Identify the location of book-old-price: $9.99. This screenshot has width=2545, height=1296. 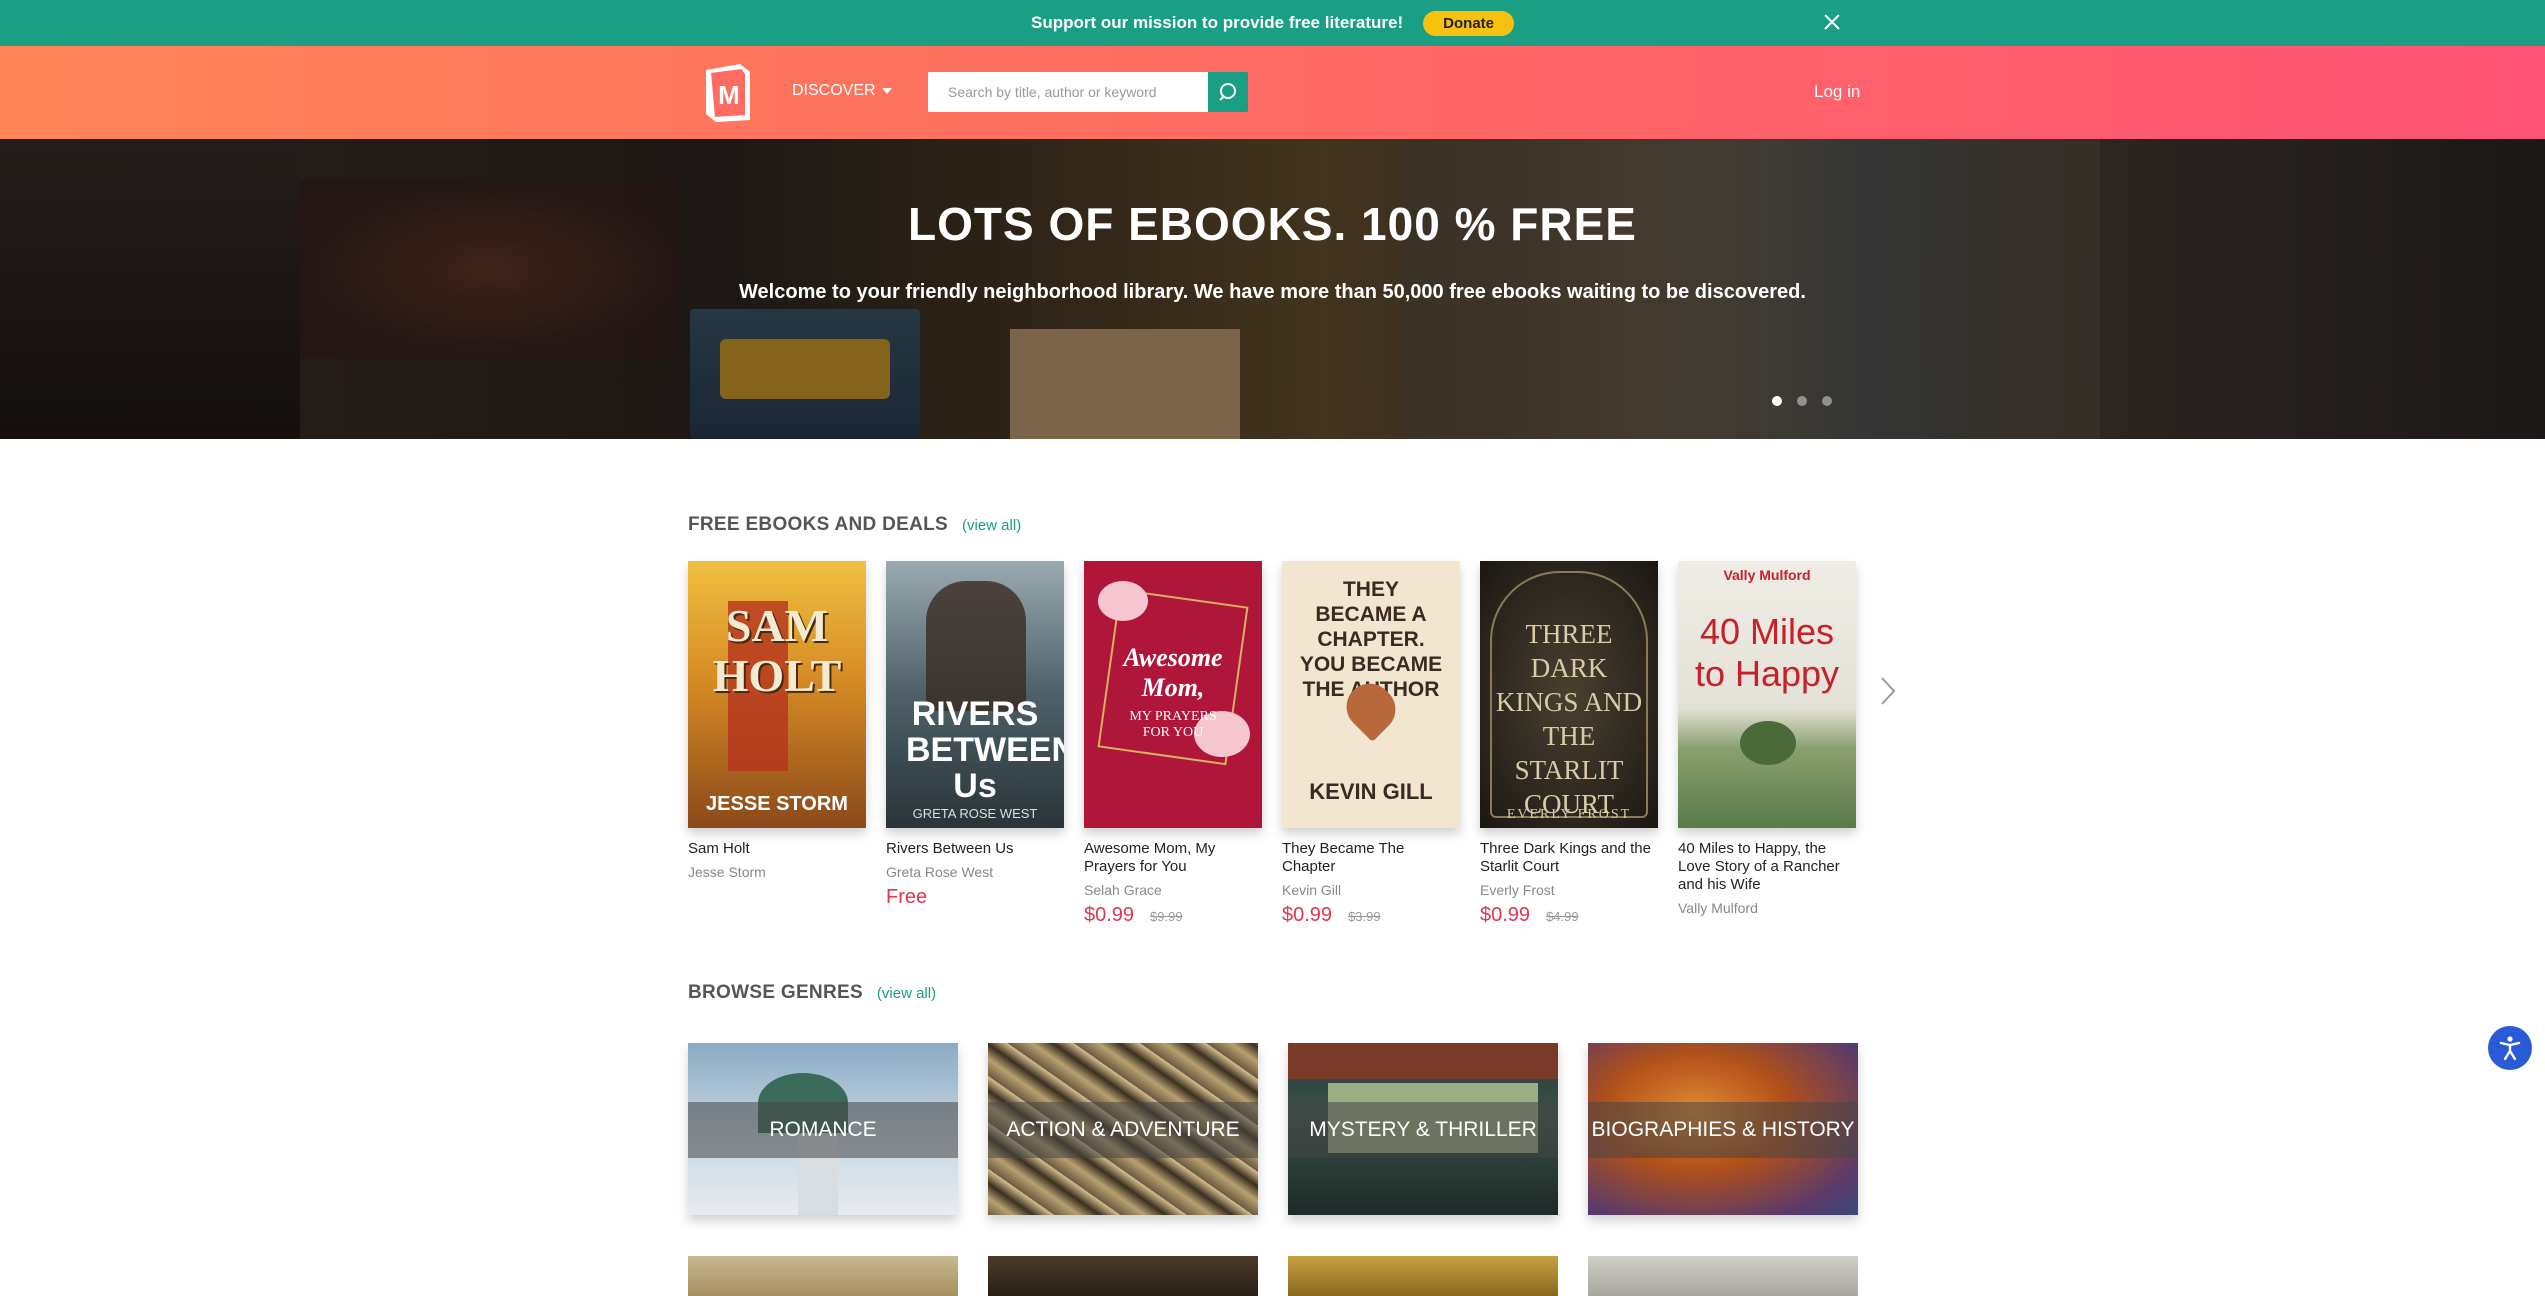
(1166, 916).